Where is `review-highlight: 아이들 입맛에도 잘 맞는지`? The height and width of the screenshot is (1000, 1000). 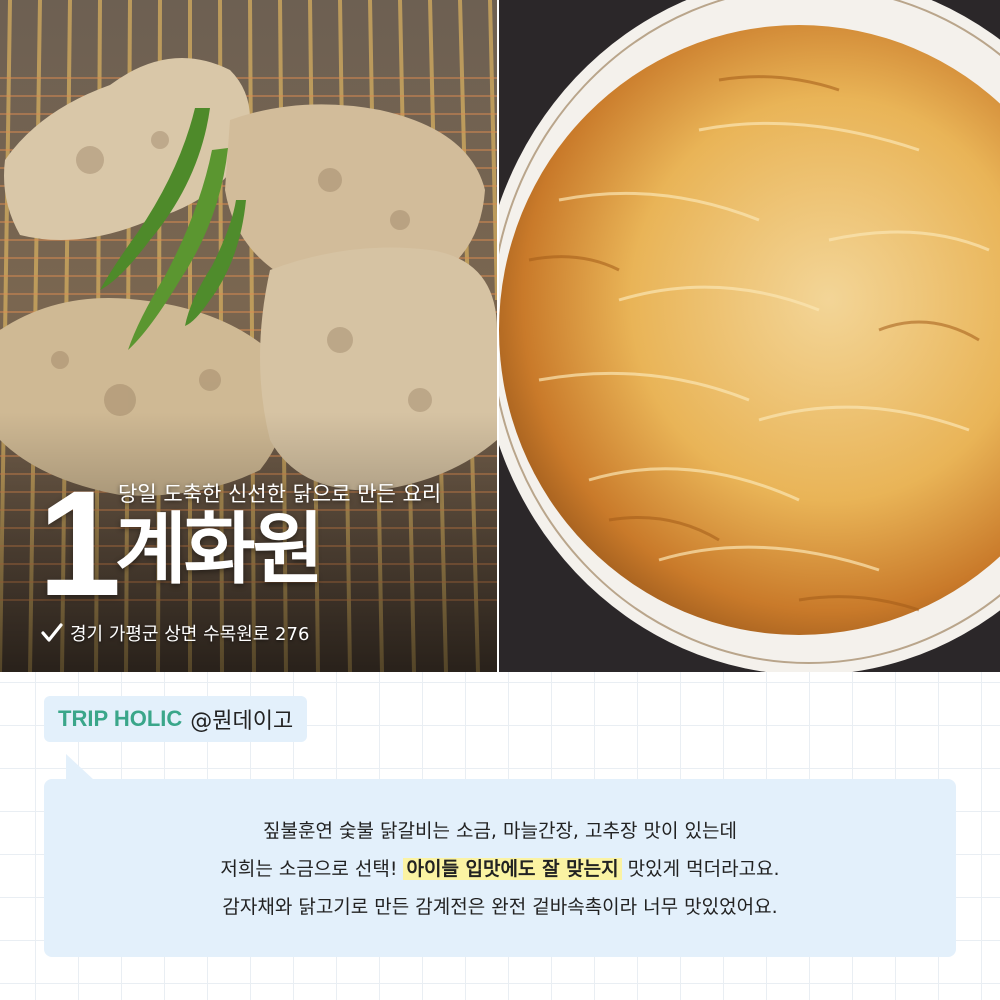 review-highlight: 아이들 입맛에도 잘 맞는지 is located at coordinates (512, 869).